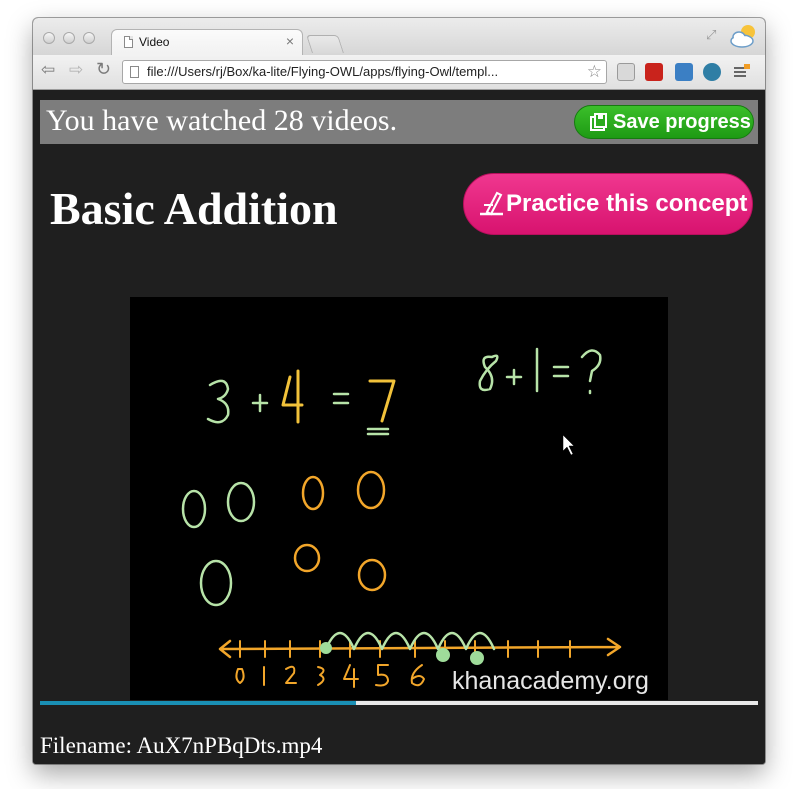 The image size is (793, 789). Describe the element at coordinates (743, 36) in the screenshot. I see `weather-icon` at that location.